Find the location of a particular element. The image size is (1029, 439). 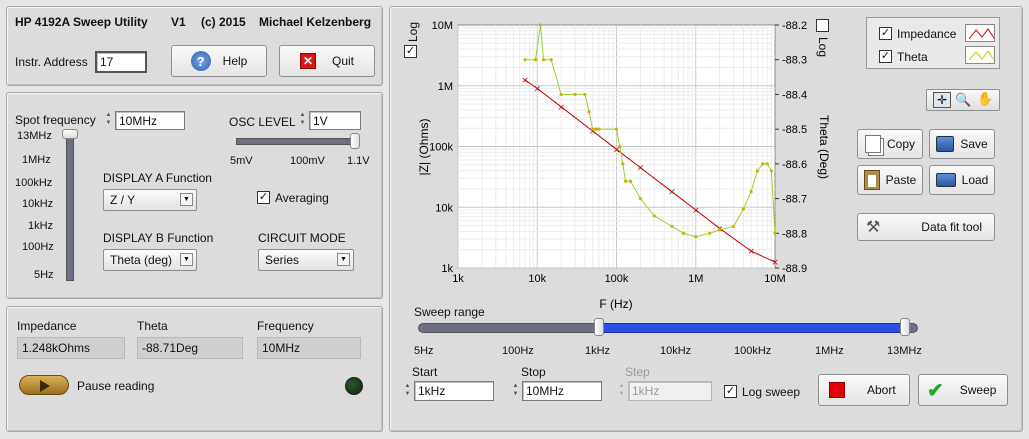

x-tick-label: 1M is located at coordinates (695, 279).